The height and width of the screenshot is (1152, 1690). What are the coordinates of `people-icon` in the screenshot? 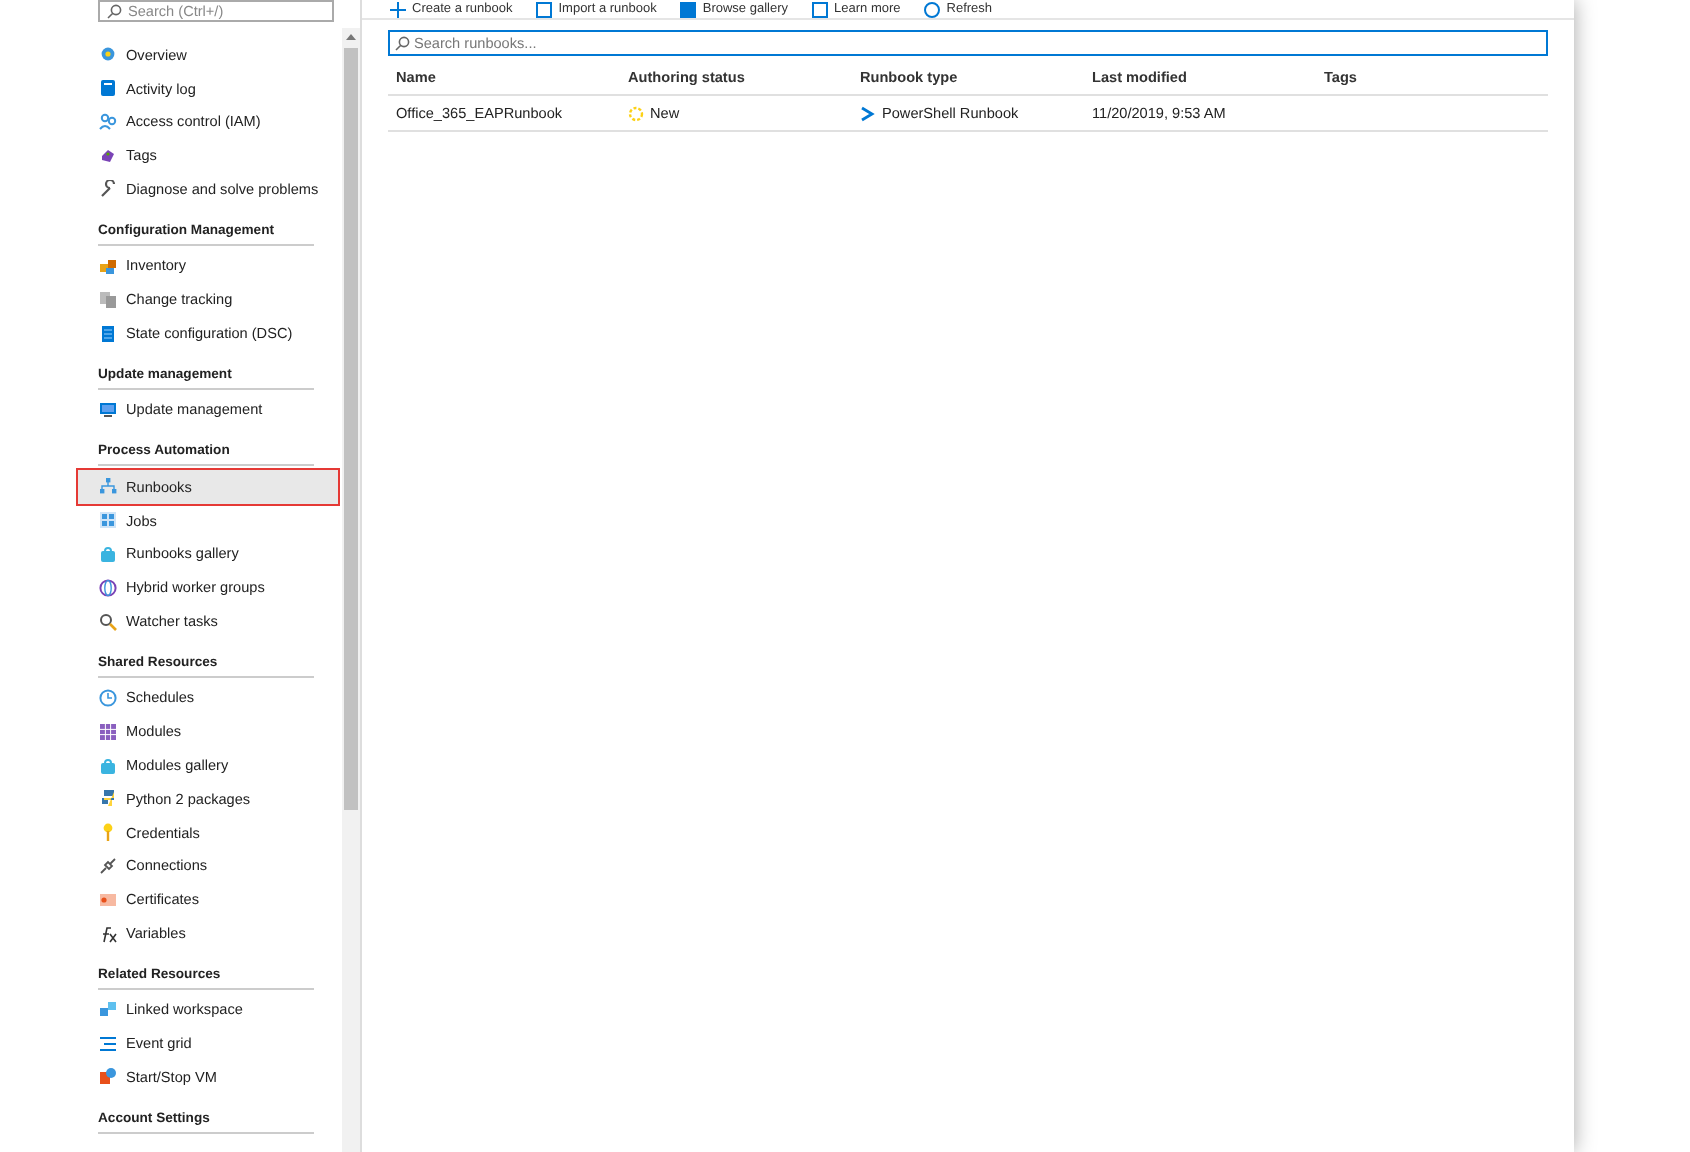 It's located at (108, 121).